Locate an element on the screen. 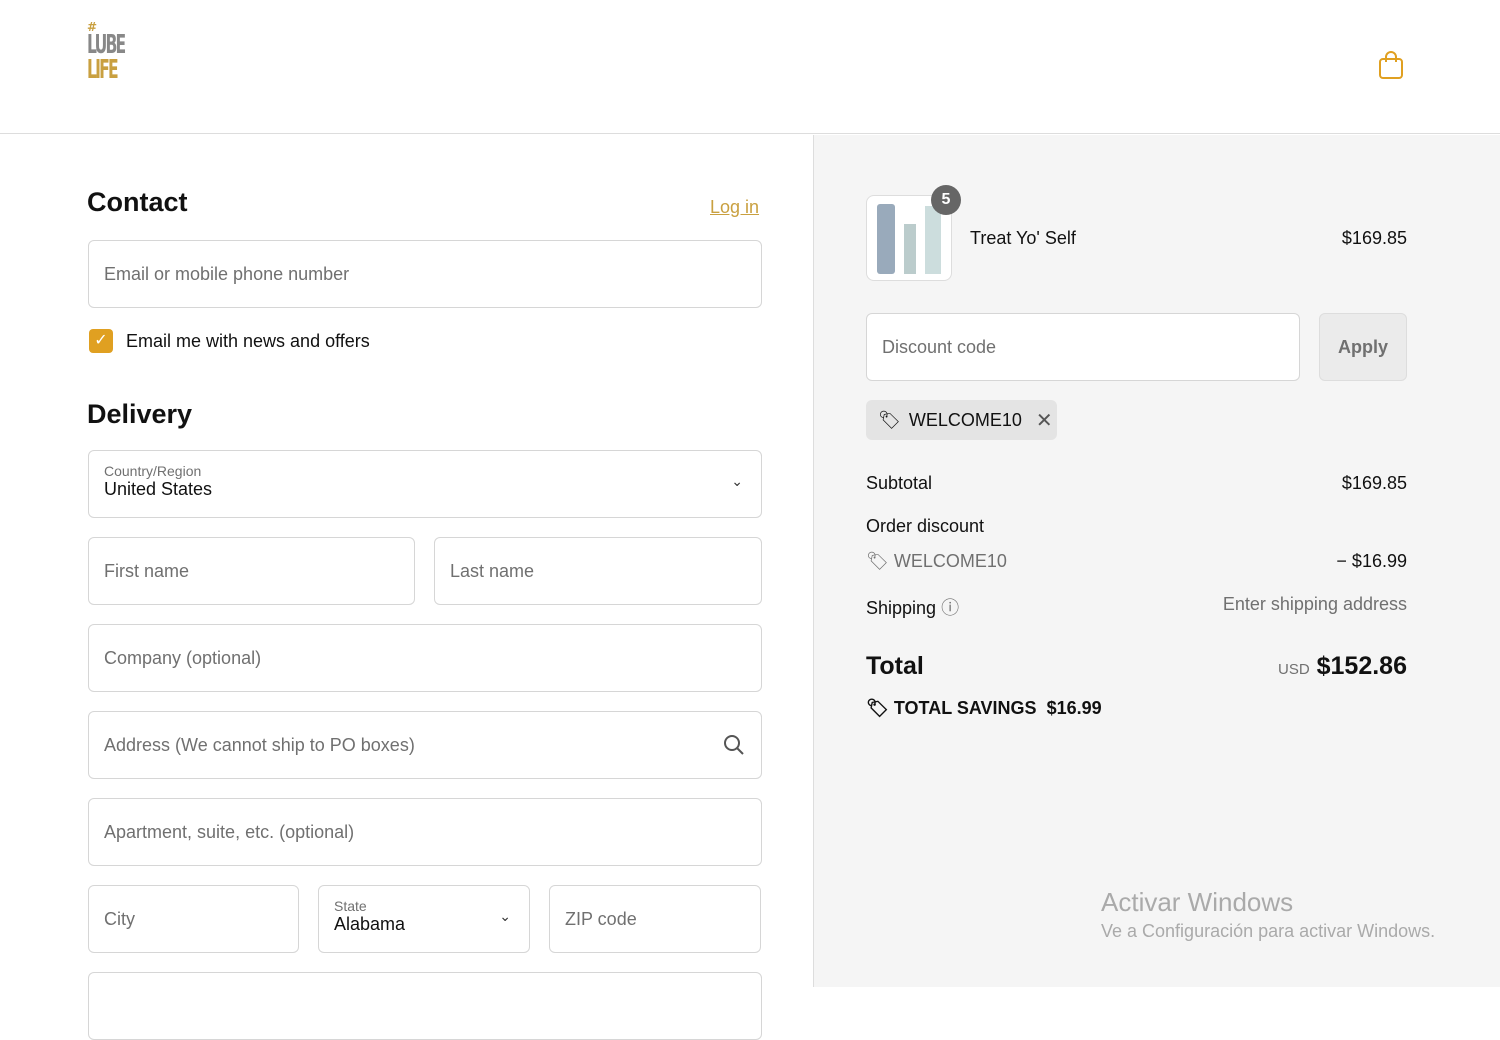 This screenshot has height=1040, width=1500. currency: USD is located at coordinates (1294, 669).